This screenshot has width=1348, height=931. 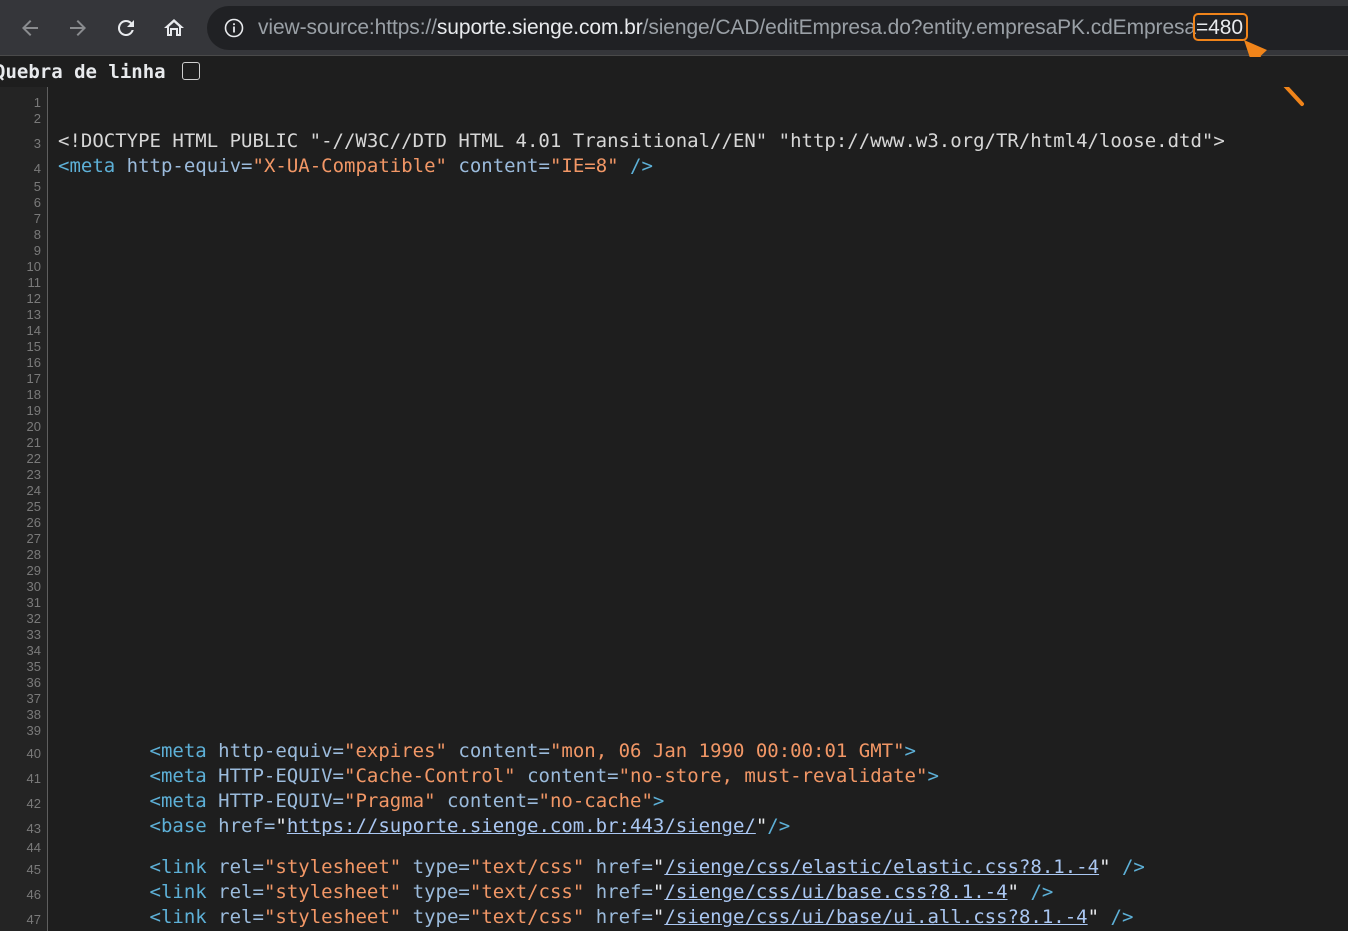 What do you see at coordinates (33, 828) in the screenshot?
I see `line-number: 43` at bounding box center [33, 828].